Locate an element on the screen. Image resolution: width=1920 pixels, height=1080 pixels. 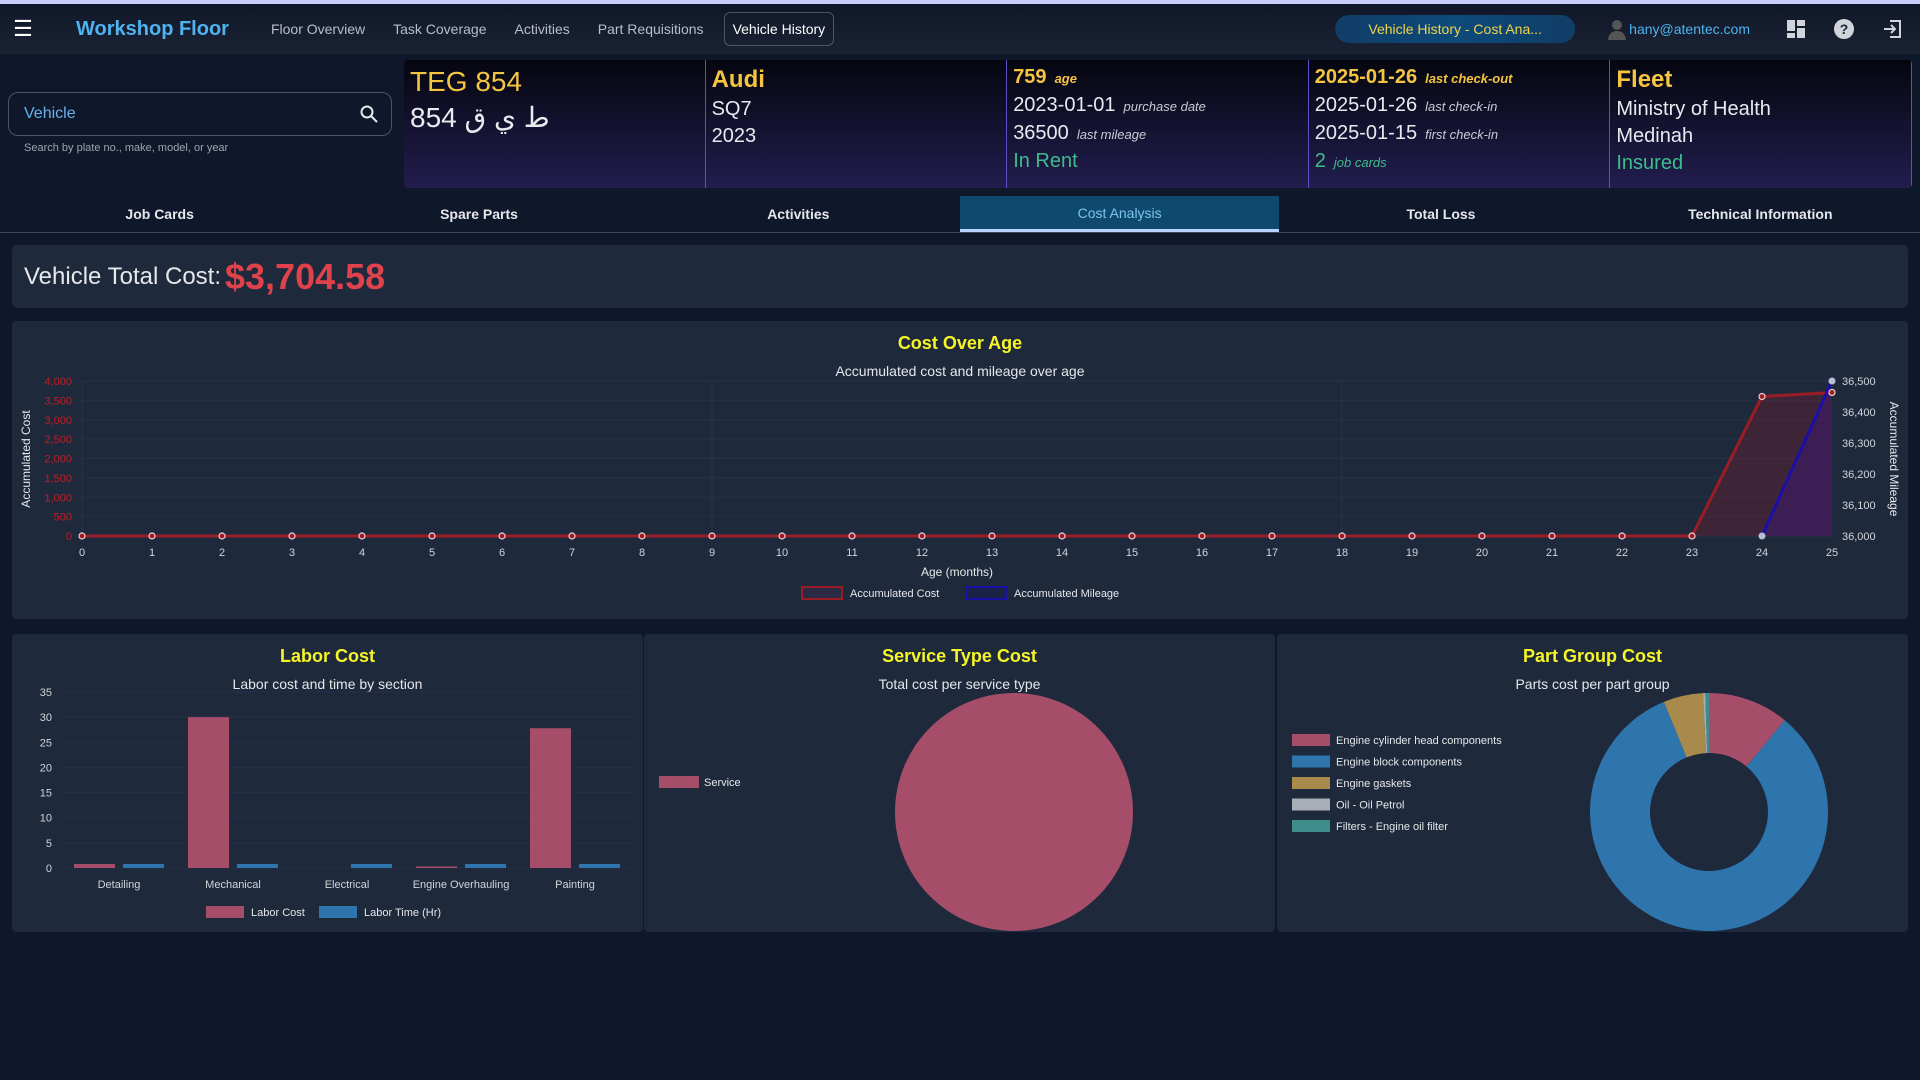
x-tick-label: 4 is located at coordinates (362, 553).